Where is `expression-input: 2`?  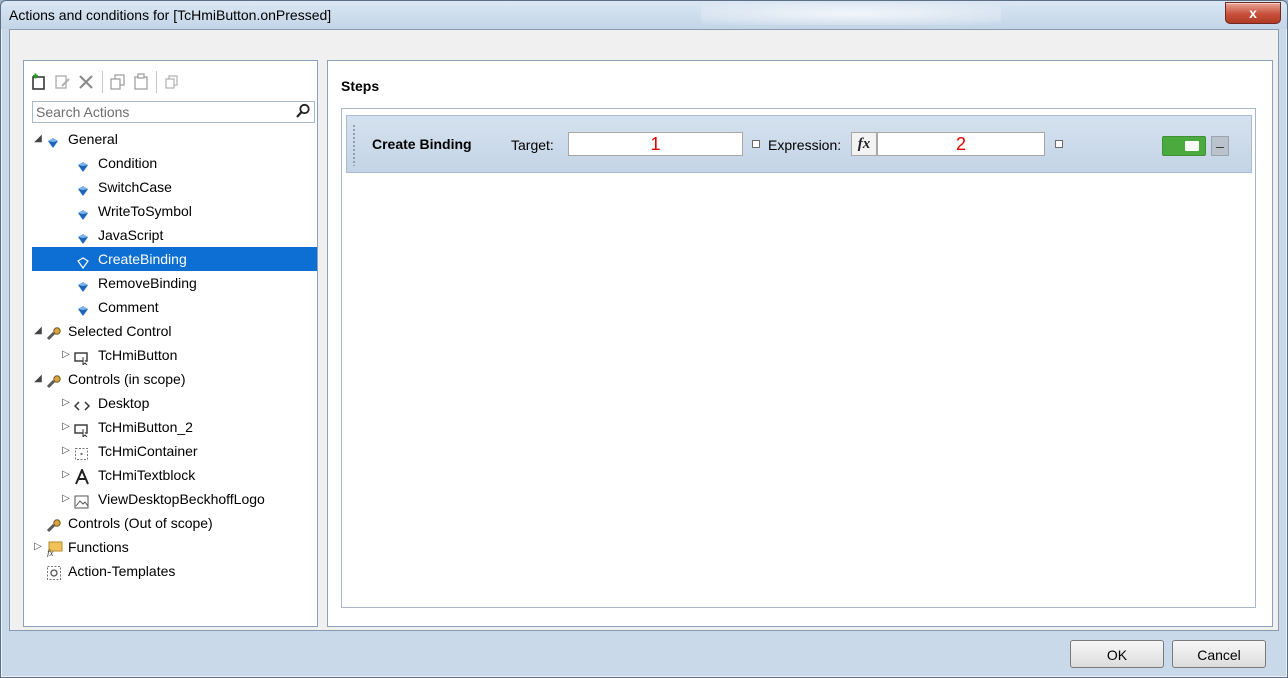
expression-input: 2 is located at coordinates (961, 144).